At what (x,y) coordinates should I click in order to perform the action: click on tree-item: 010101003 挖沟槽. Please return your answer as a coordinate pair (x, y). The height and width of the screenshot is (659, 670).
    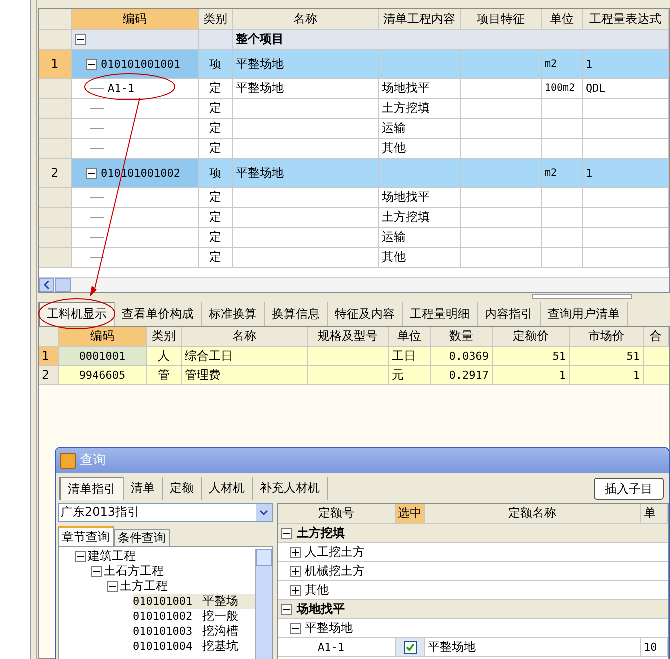
    Looking at the image, I should click on (194, 631).